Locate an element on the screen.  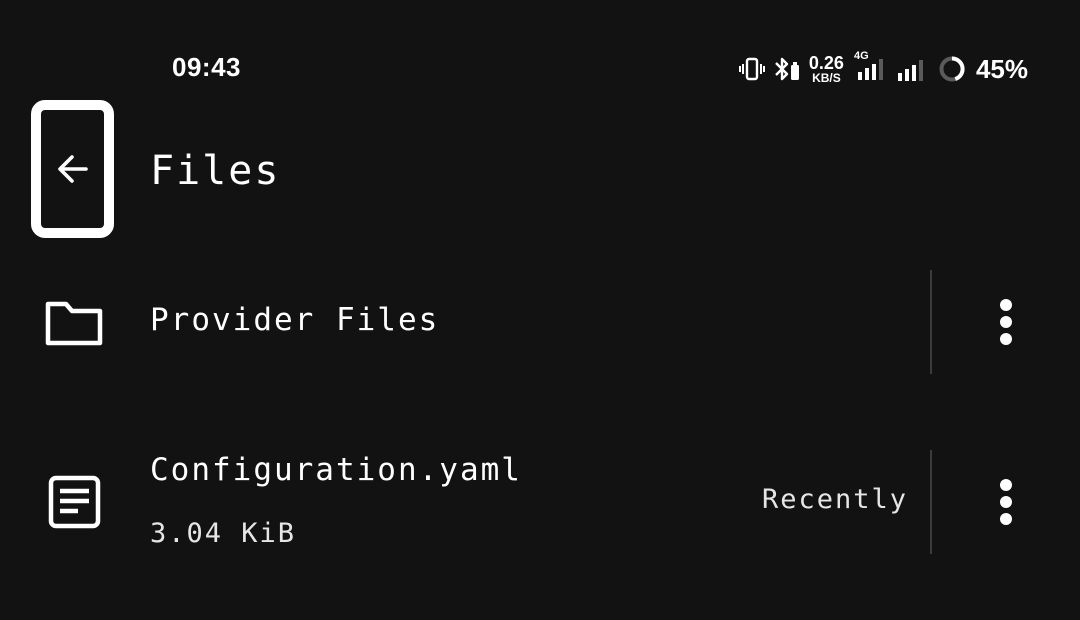
network-speed: 0.26 KB/S is located at coordinates (826, 69).